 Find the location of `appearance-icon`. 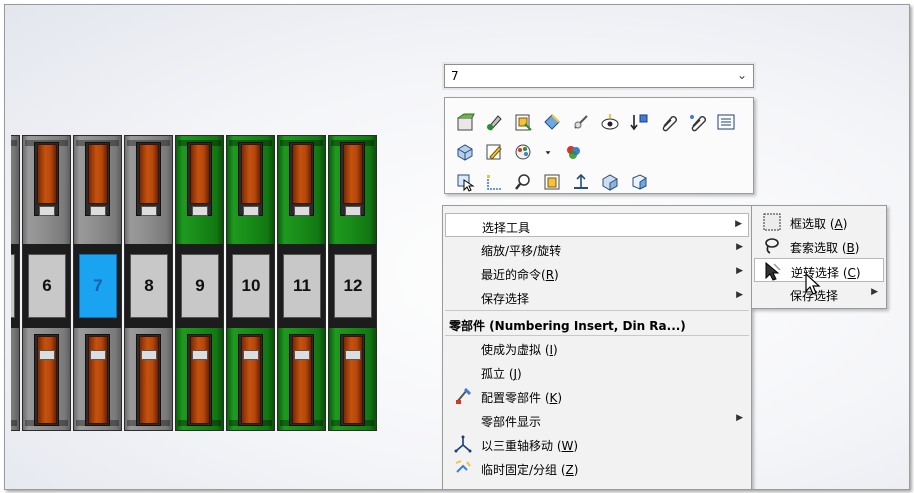

appearance-icon is located at coordinates (552, 122).